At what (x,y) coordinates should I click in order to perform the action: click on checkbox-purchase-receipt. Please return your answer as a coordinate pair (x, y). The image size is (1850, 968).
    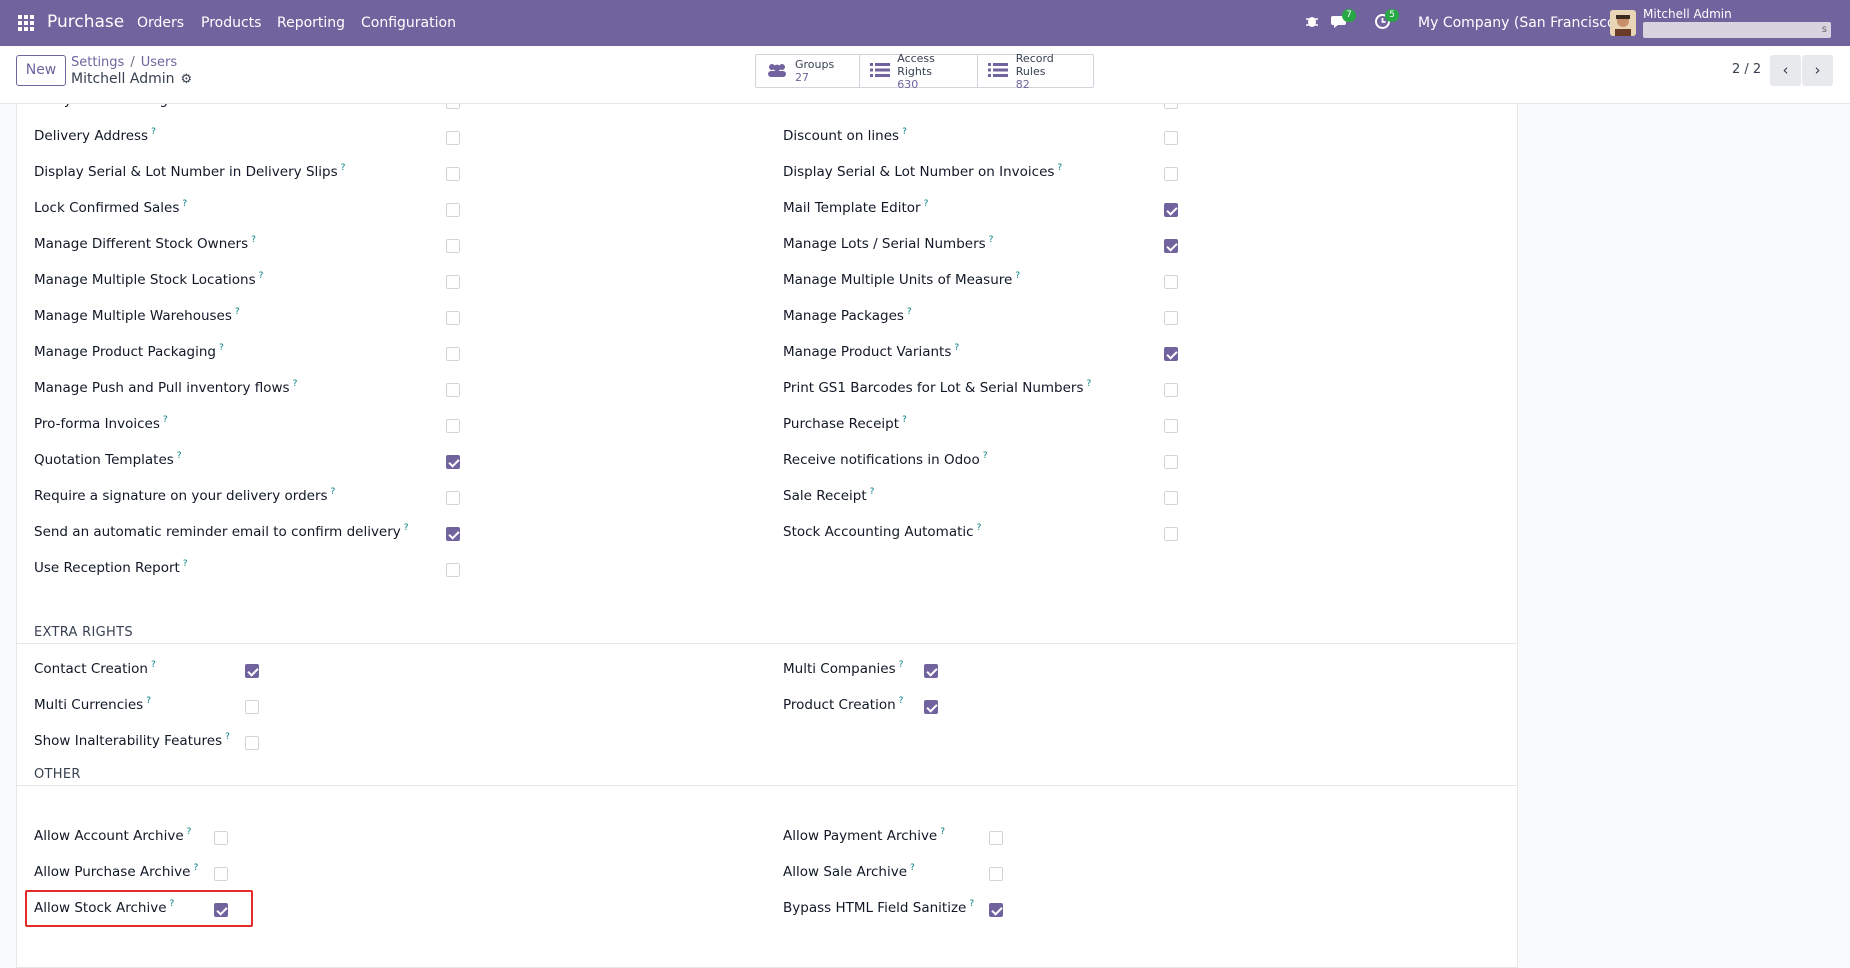
    Looking at the image, I should click on (1171, 426).